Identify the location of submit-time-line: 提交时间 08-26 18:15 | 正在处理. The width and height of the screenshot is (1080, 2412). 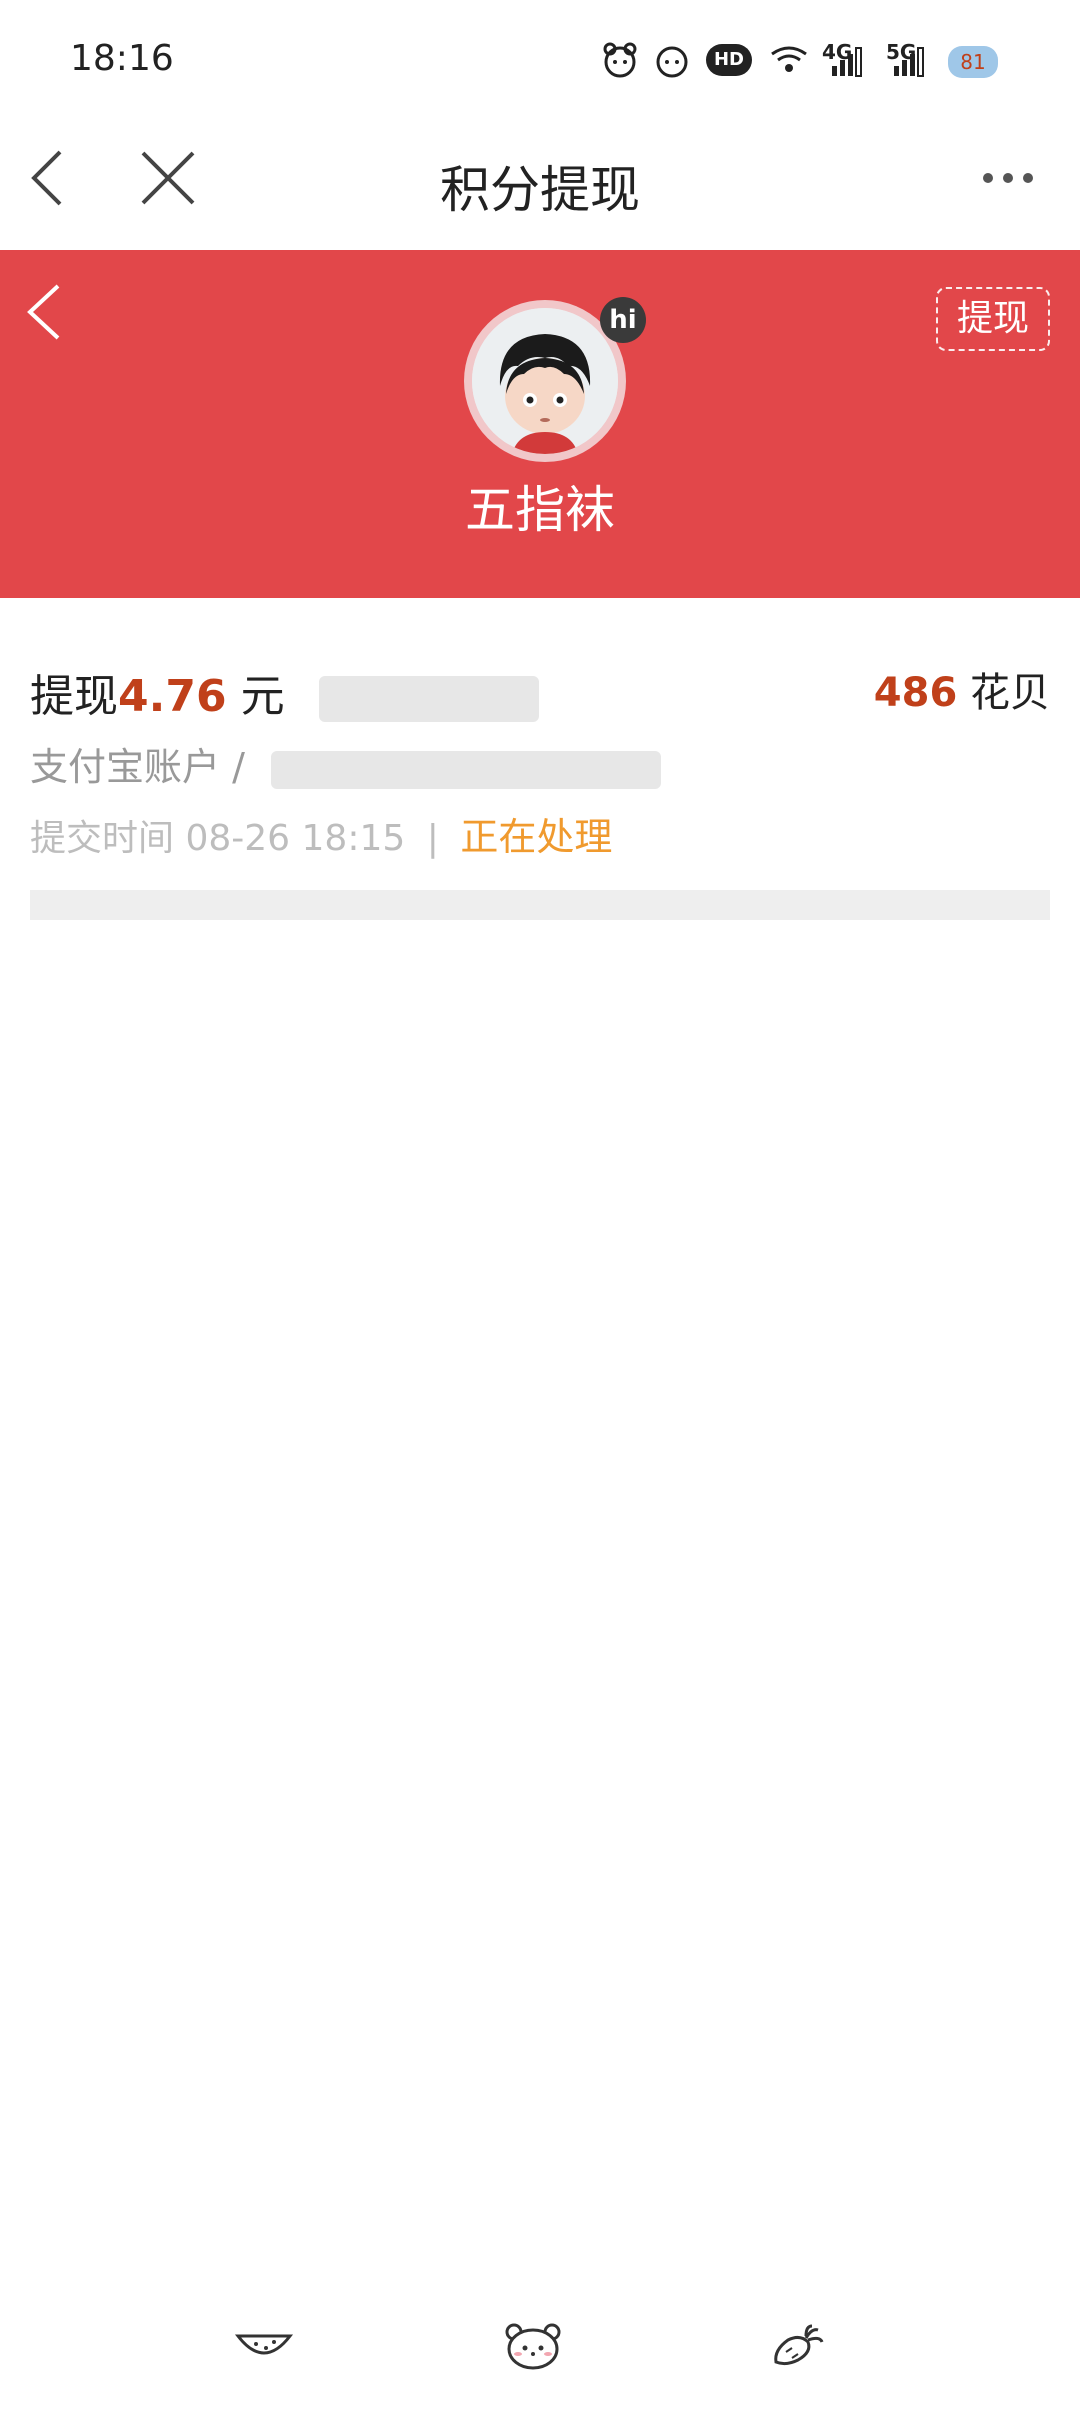
(321, 833).